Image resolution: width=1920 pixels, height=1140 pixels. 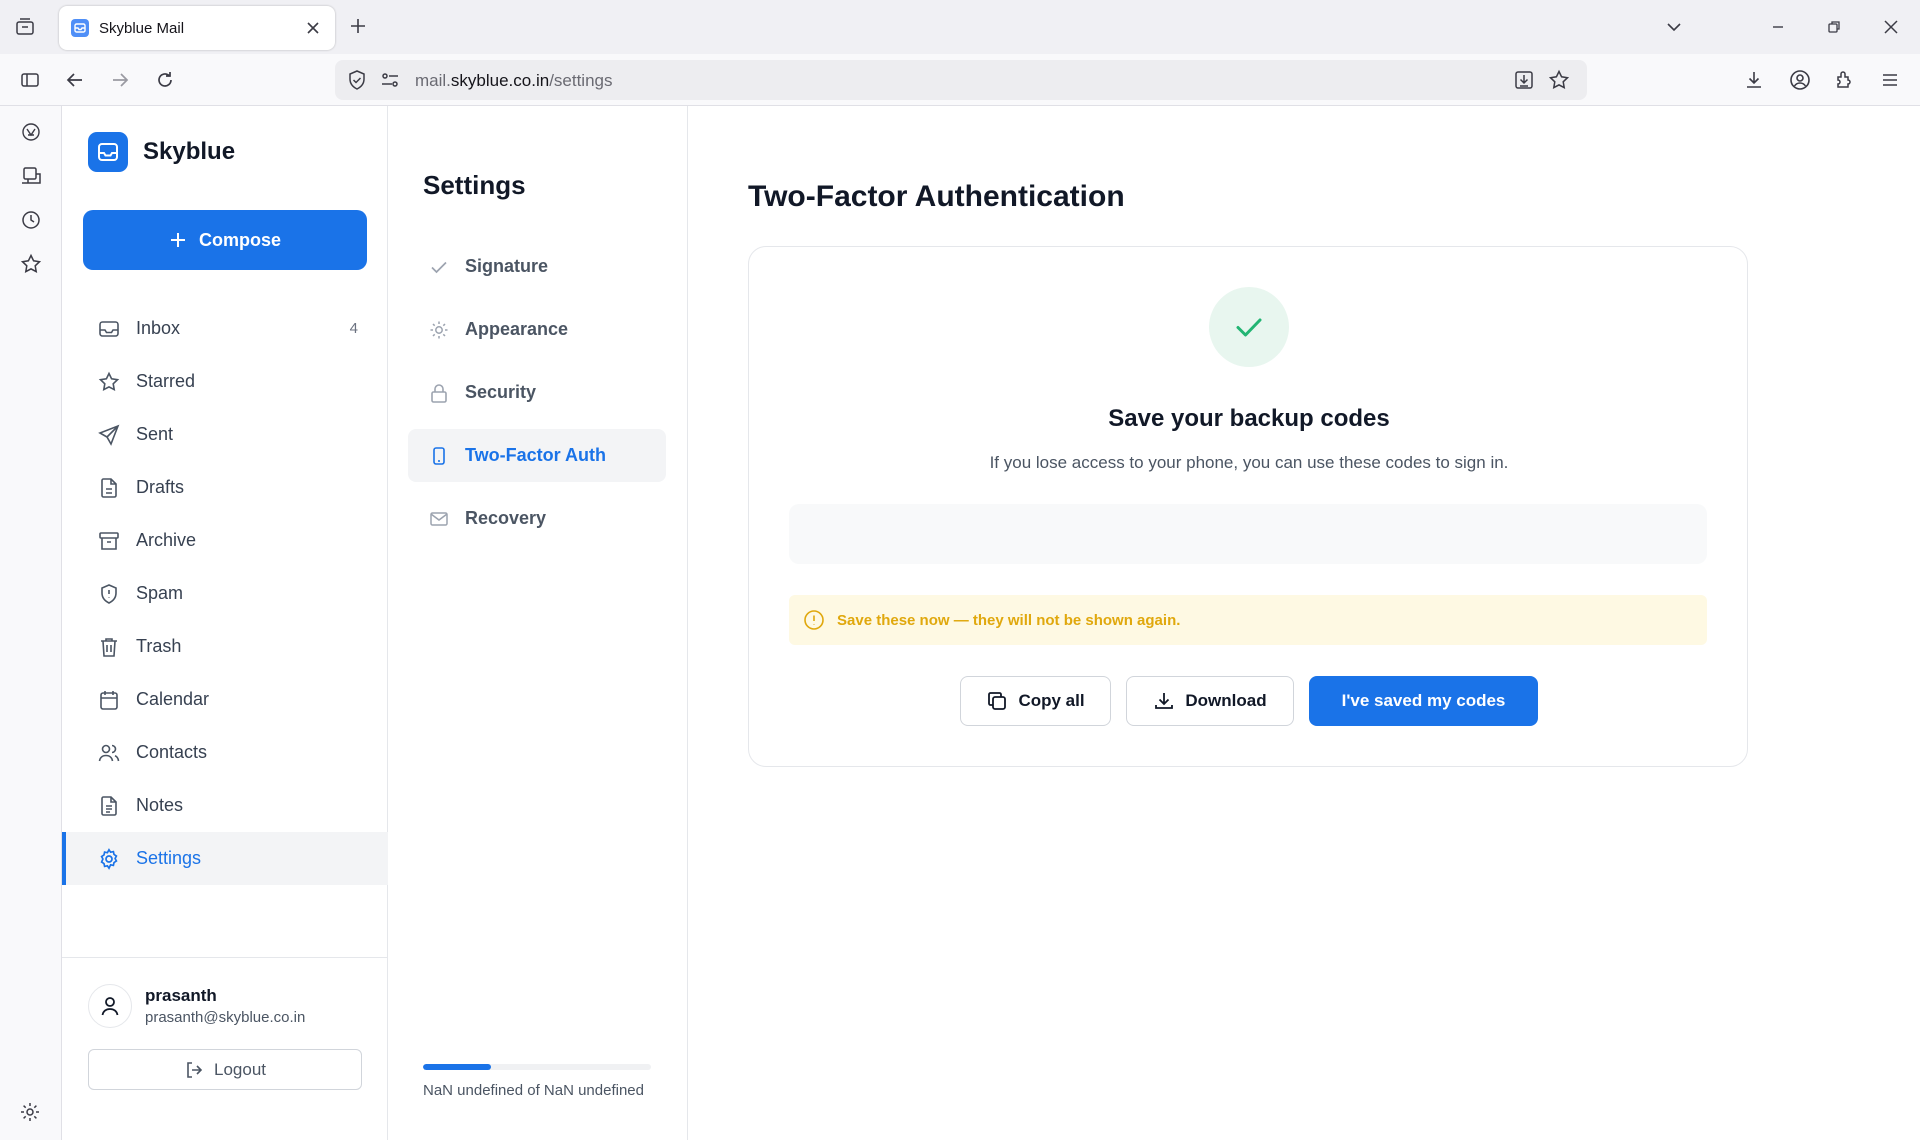 What do you see at coordinates (181, 995) in the screenshot?
I see `user-name: prasanth` at bounding box center [181, 995].